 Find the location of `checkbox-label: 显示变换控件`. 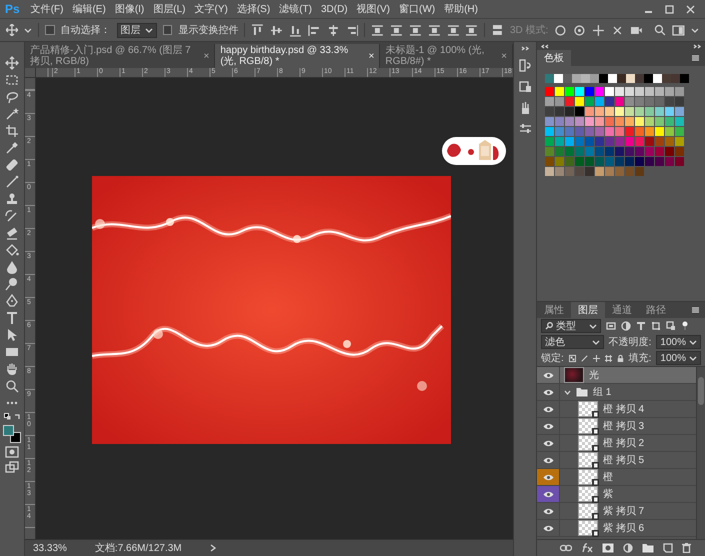

checkbox-label: 显示变换控件 is located at coordinates (208, 30).